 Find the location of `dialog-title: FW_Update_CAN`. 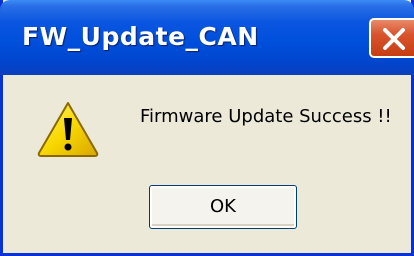

dialog-title: FW_Update_CAN is located at coordinates (140, 36).